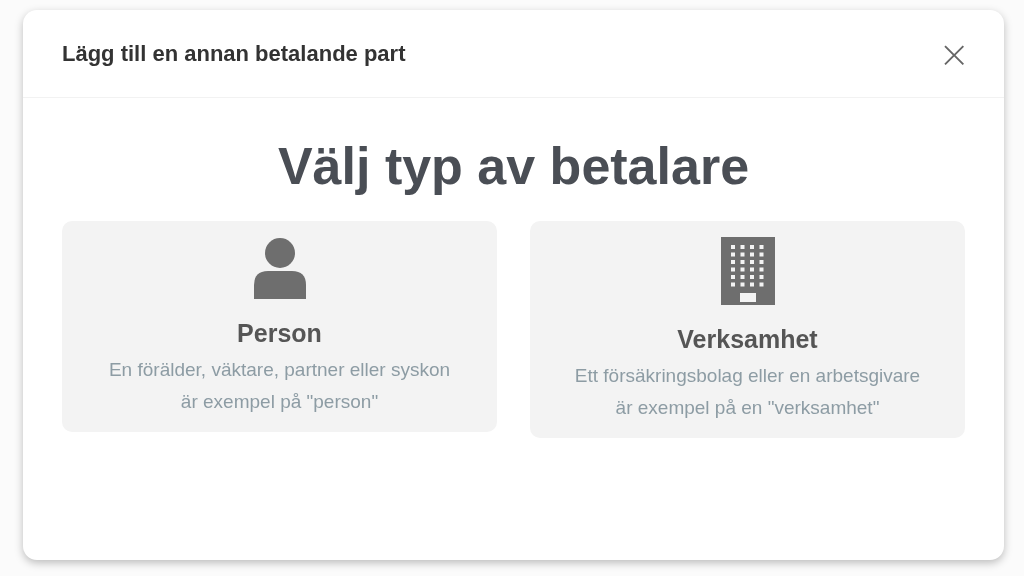 The height and width of the screenshot is (576, 1024). Describe the element at coordinates (279, 386) in the screenshot. I see `card-description: En förälder, väktare, partner eller syskon är exempel på "person"` at that location.